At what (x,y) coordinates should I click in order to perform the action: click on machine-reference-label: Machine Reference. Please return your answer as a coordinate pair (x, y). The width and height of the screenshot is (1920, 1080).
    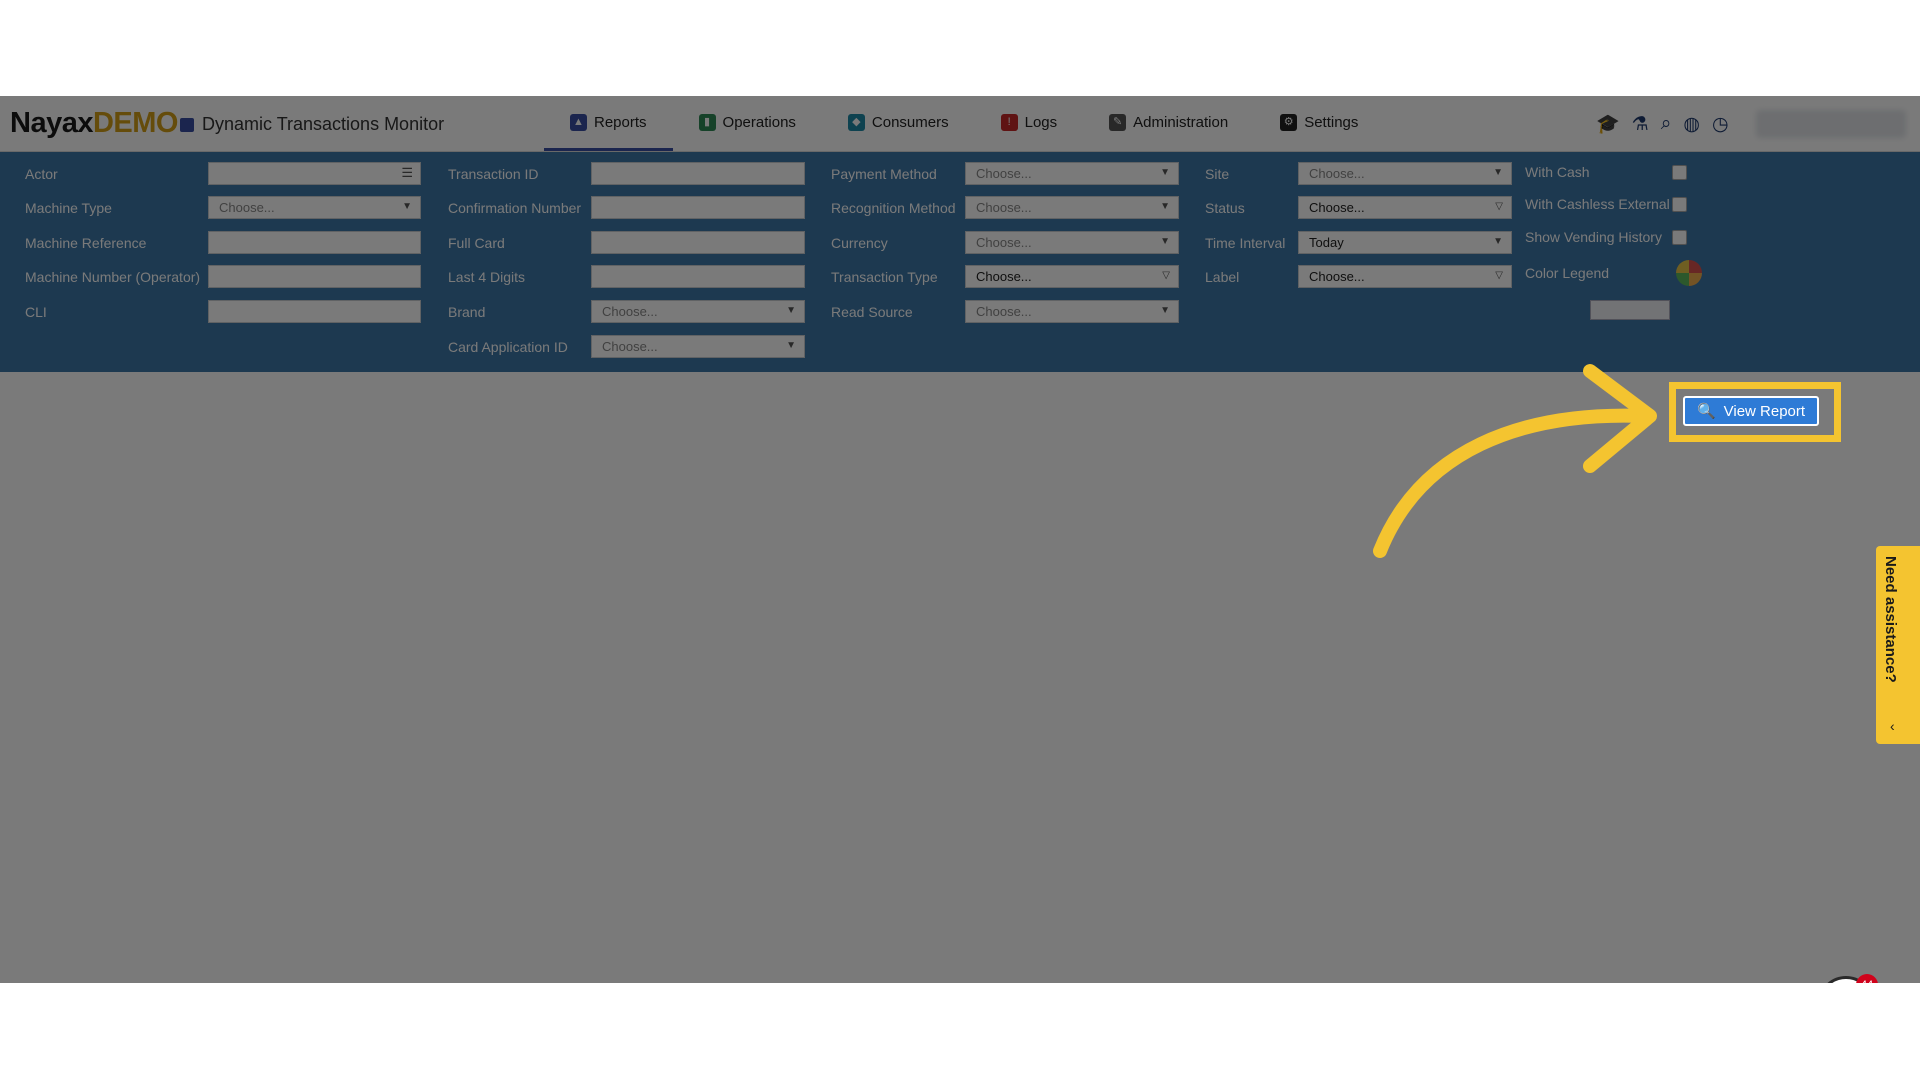
    Looking at the image, I should click on (86, 243).